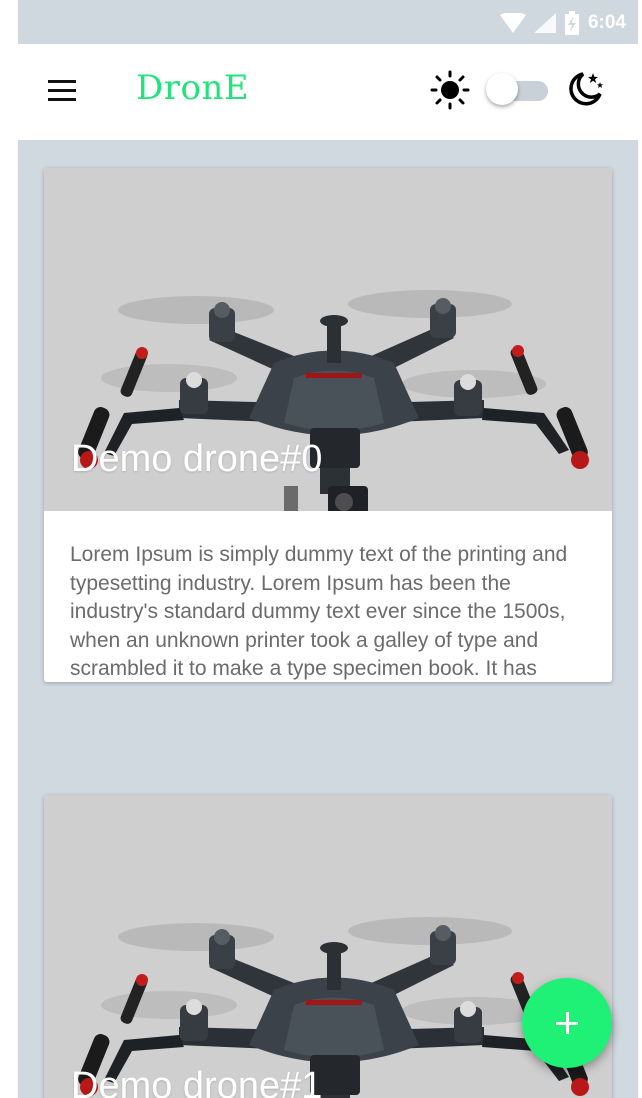 This screenshot has height=1098, width=642. Describe the element at coordinates (328, 92) in the screenshot. I see `app-bar: DronE` at that location.